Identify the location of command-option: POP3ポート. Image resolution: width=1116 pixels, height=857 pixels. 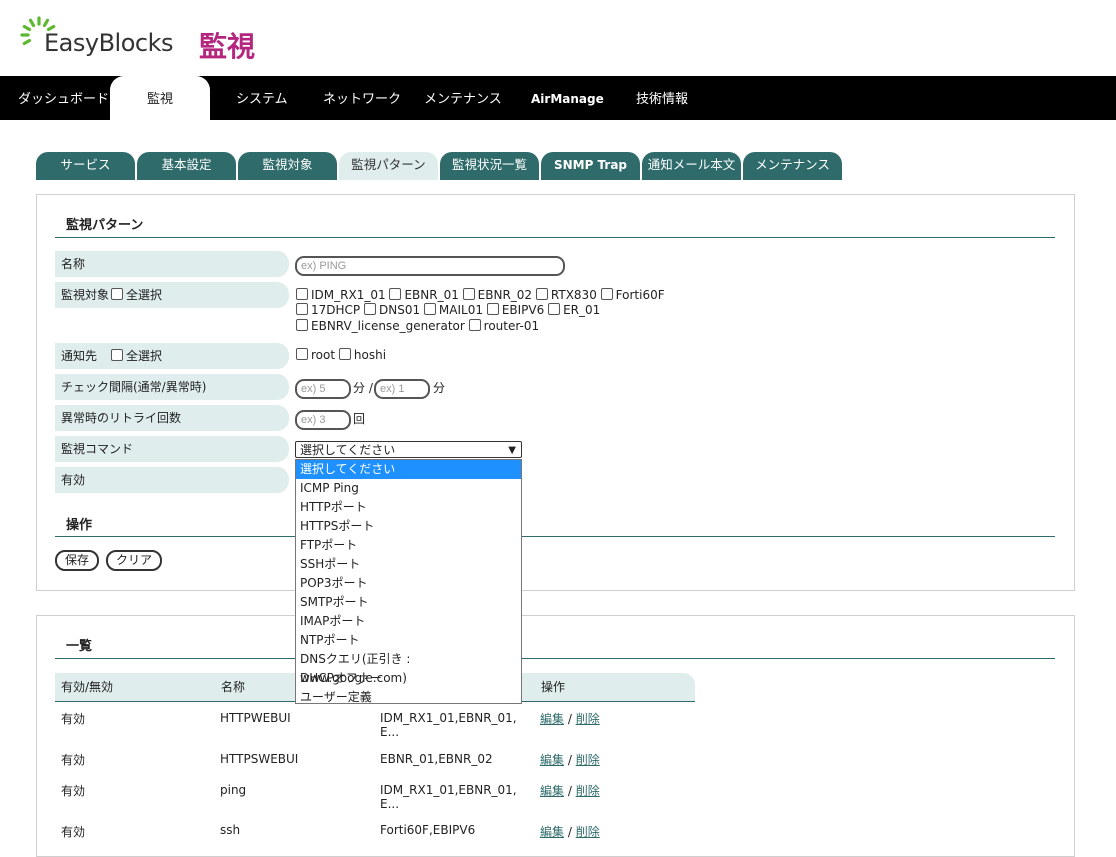
(408, 583).